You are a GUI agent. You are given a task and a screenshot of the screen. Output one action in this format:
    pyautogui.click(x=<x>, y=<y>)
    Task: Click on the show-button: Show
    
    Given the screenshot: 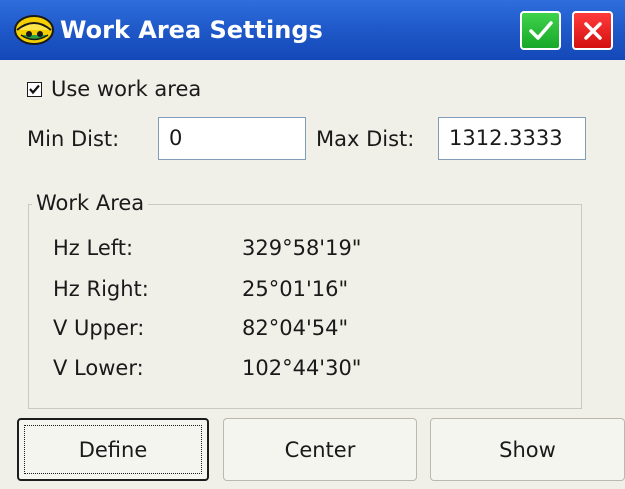 What is the action you would take?
    pyautogui.click(x=527, y=449)
    